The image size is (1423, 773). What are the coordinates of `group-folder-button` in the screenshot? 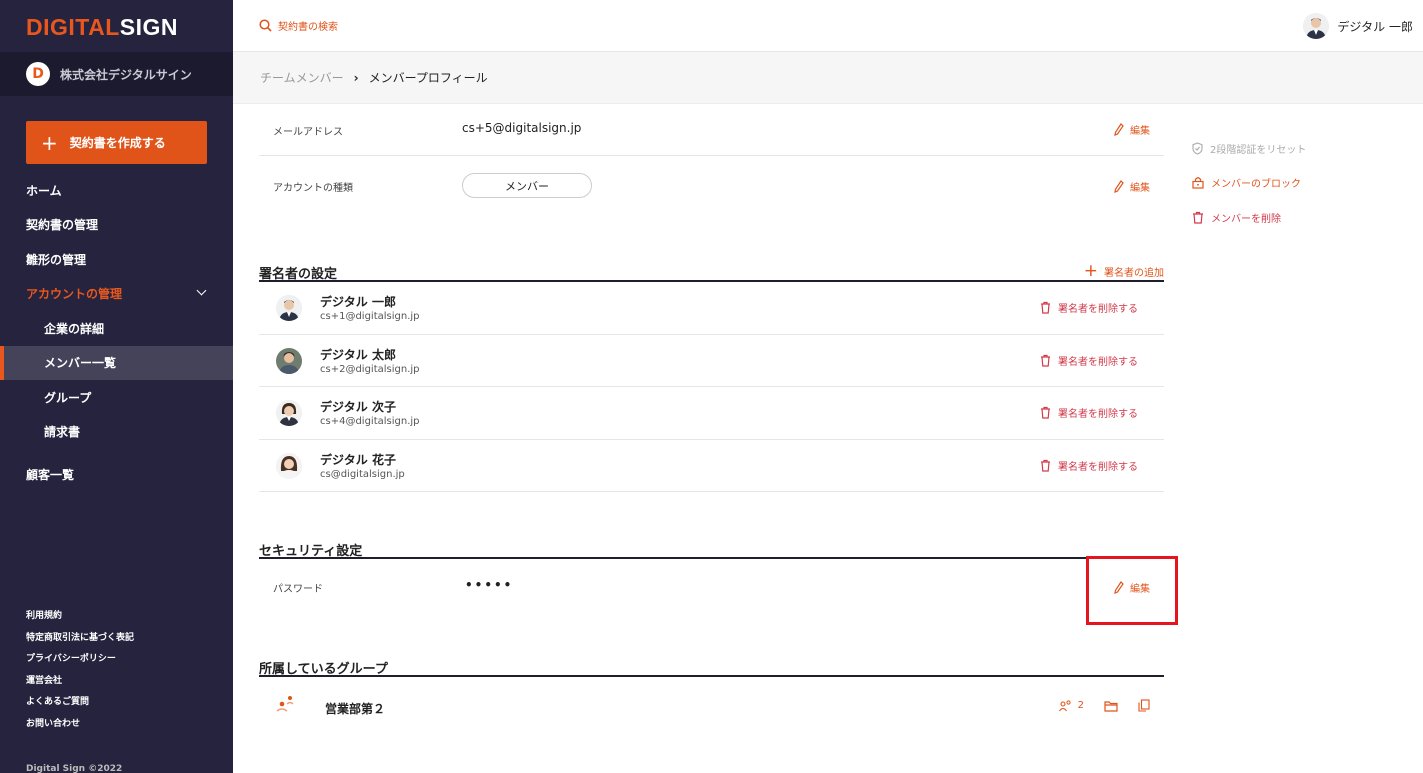 It's located at (1111, 706).